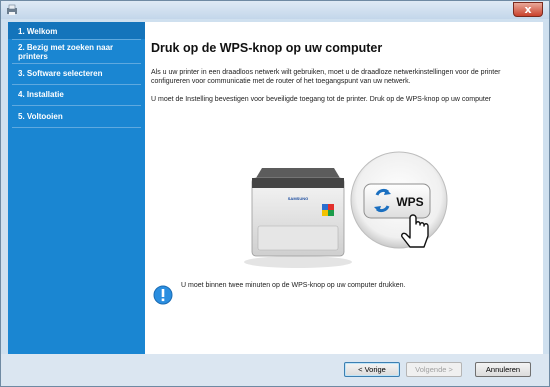 This screenshot has height=387, width=550. What do you see at coordinates (267, 48) in the screenshot?
I see `page-title: Druk op de WPS-knop op uw computer` at bounding box center [267, 48].